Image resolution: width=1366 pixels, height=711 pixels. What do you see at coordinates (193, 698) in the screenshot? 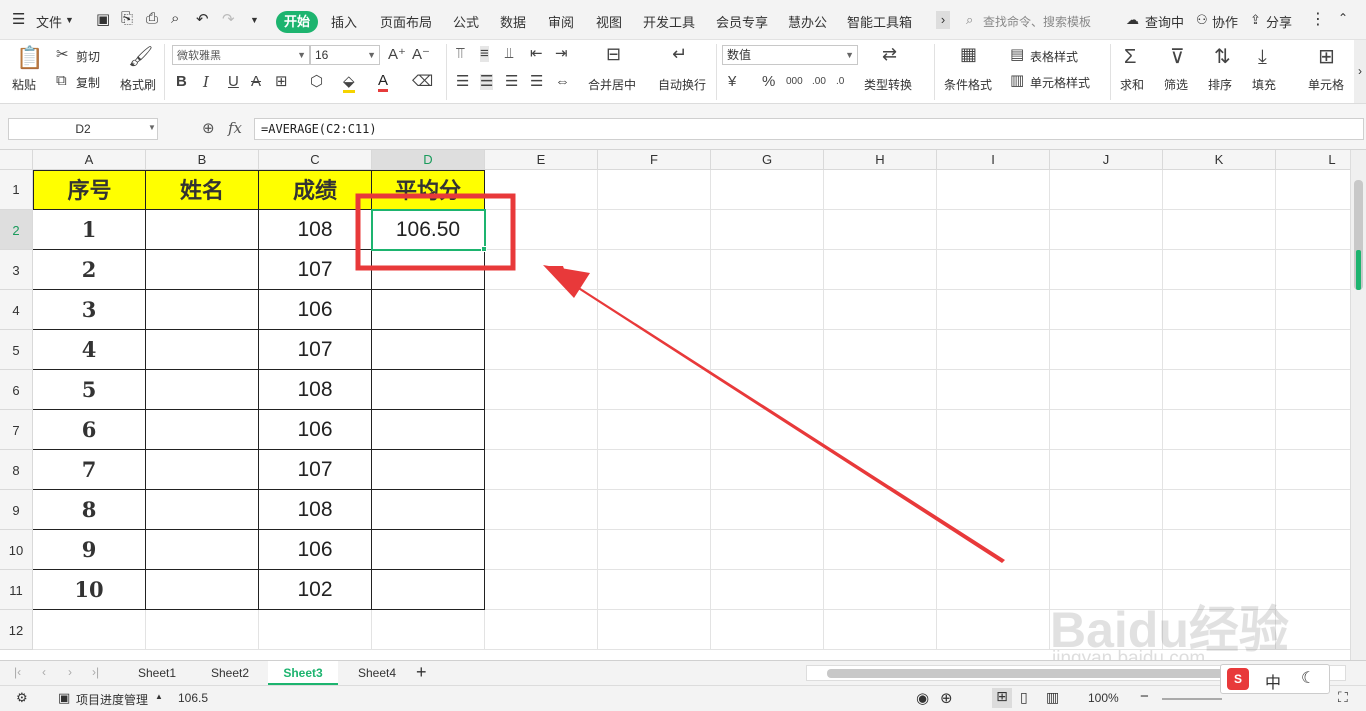
I see `status-value: 106.5` at bounding box center [193, 698].